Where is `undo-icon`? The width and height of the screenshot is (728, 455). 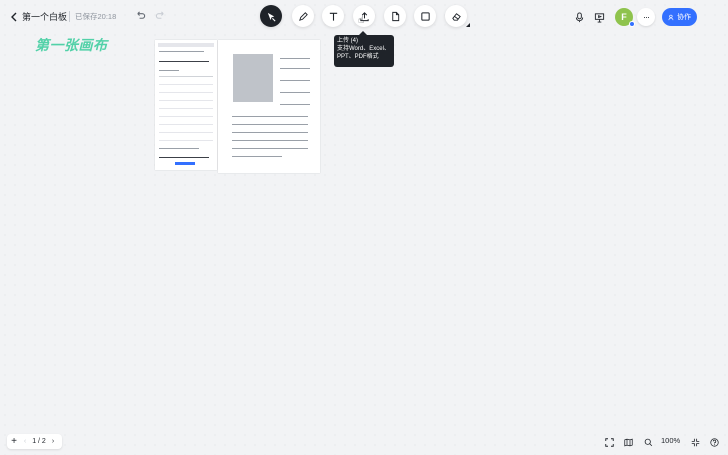 undo-icon is located at coordinates (140, 17).